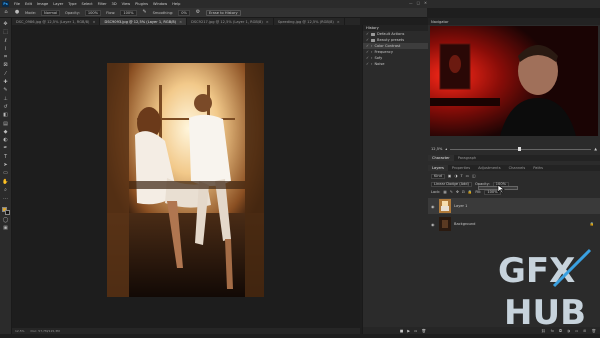 Image resolution: width=600 pixels, height=338 pixels. Describe the element at coordinates (126, 4) in the screenshot. I see `menu-view: View` at that location.